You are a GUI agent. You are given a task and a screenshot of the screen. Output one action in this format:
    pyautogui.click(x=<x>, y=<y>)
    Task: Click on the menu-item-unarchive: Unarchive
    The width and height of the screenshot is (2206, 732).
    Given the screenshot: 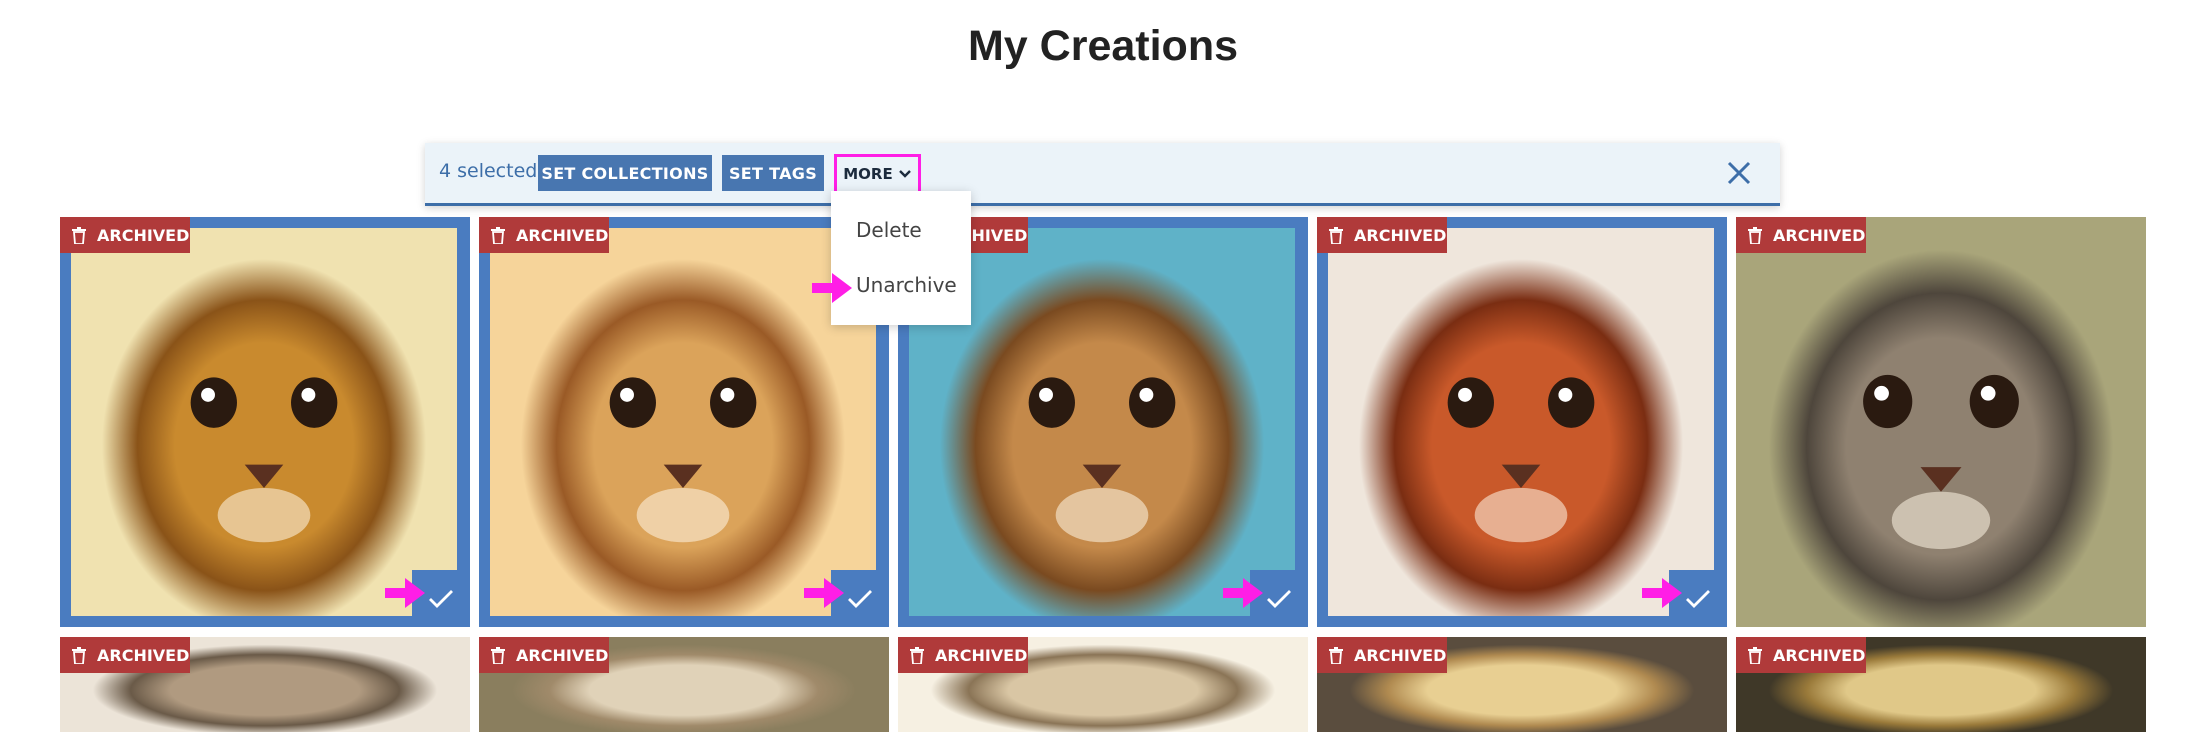 What is the action you would take?
    pyautogui.click(x=906, y=285)
    